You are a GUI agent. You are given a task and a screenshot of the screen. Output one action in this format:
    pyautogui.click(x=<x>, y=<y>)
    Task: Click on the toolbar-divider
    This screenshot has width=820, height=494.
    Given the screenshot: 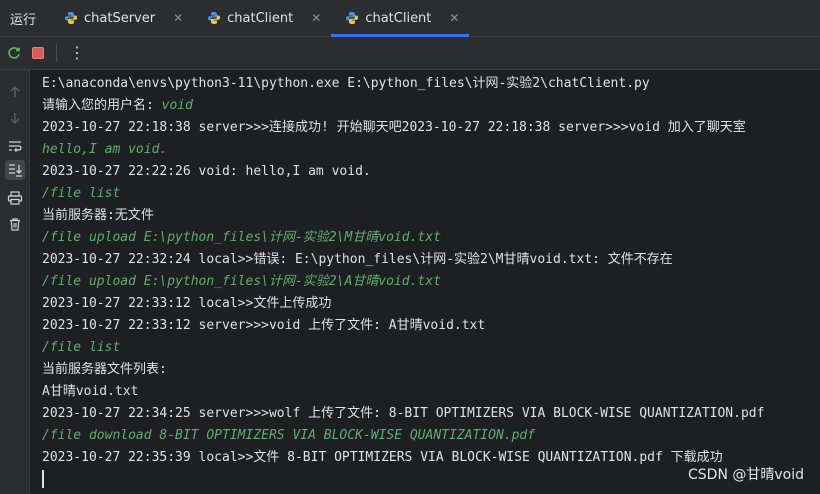 What is the action you would take?
    pyautogui.click(x=56, y=53)
    